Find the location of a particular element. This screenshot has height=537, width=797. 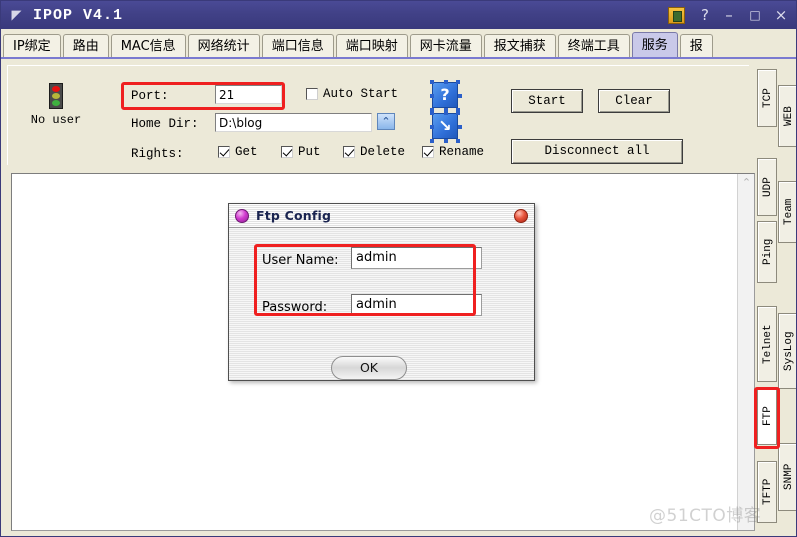

disconnect-all-button: Disconnect all is located at coordinates (597, 151).